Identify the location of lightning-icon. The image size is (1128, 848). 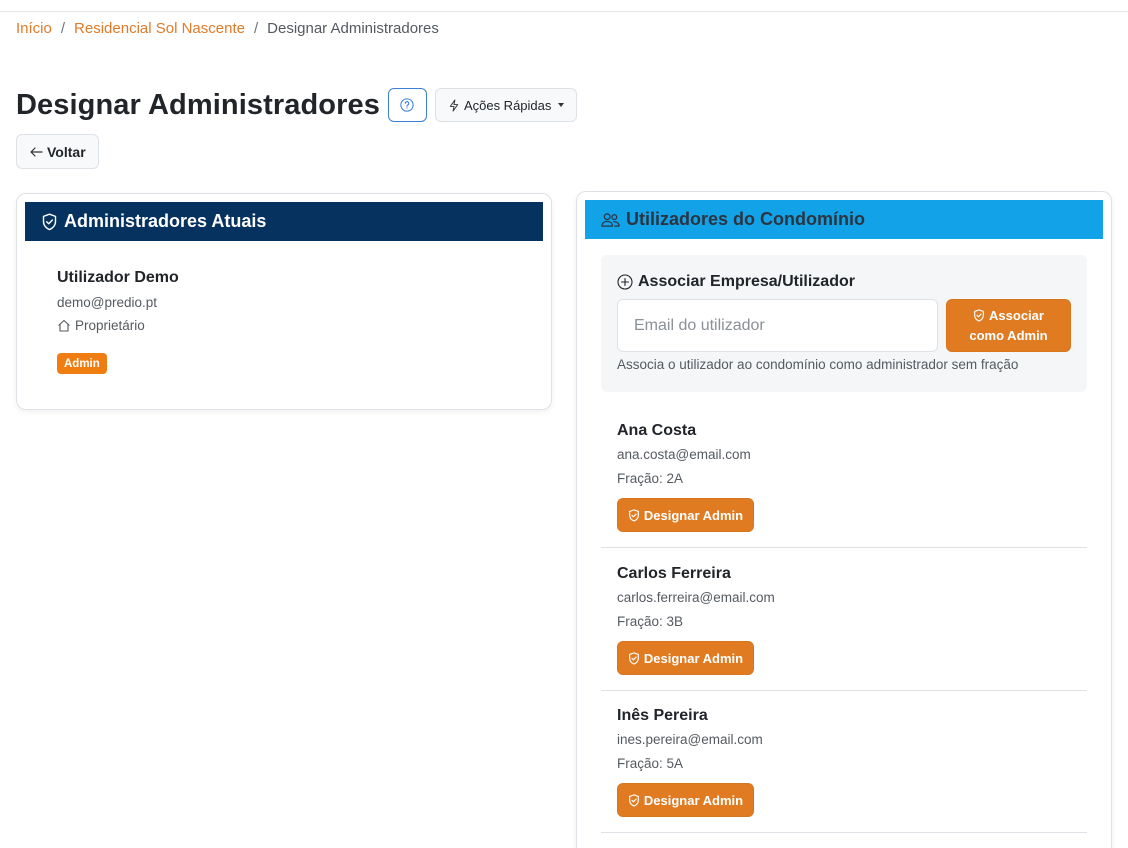
(454, 105).